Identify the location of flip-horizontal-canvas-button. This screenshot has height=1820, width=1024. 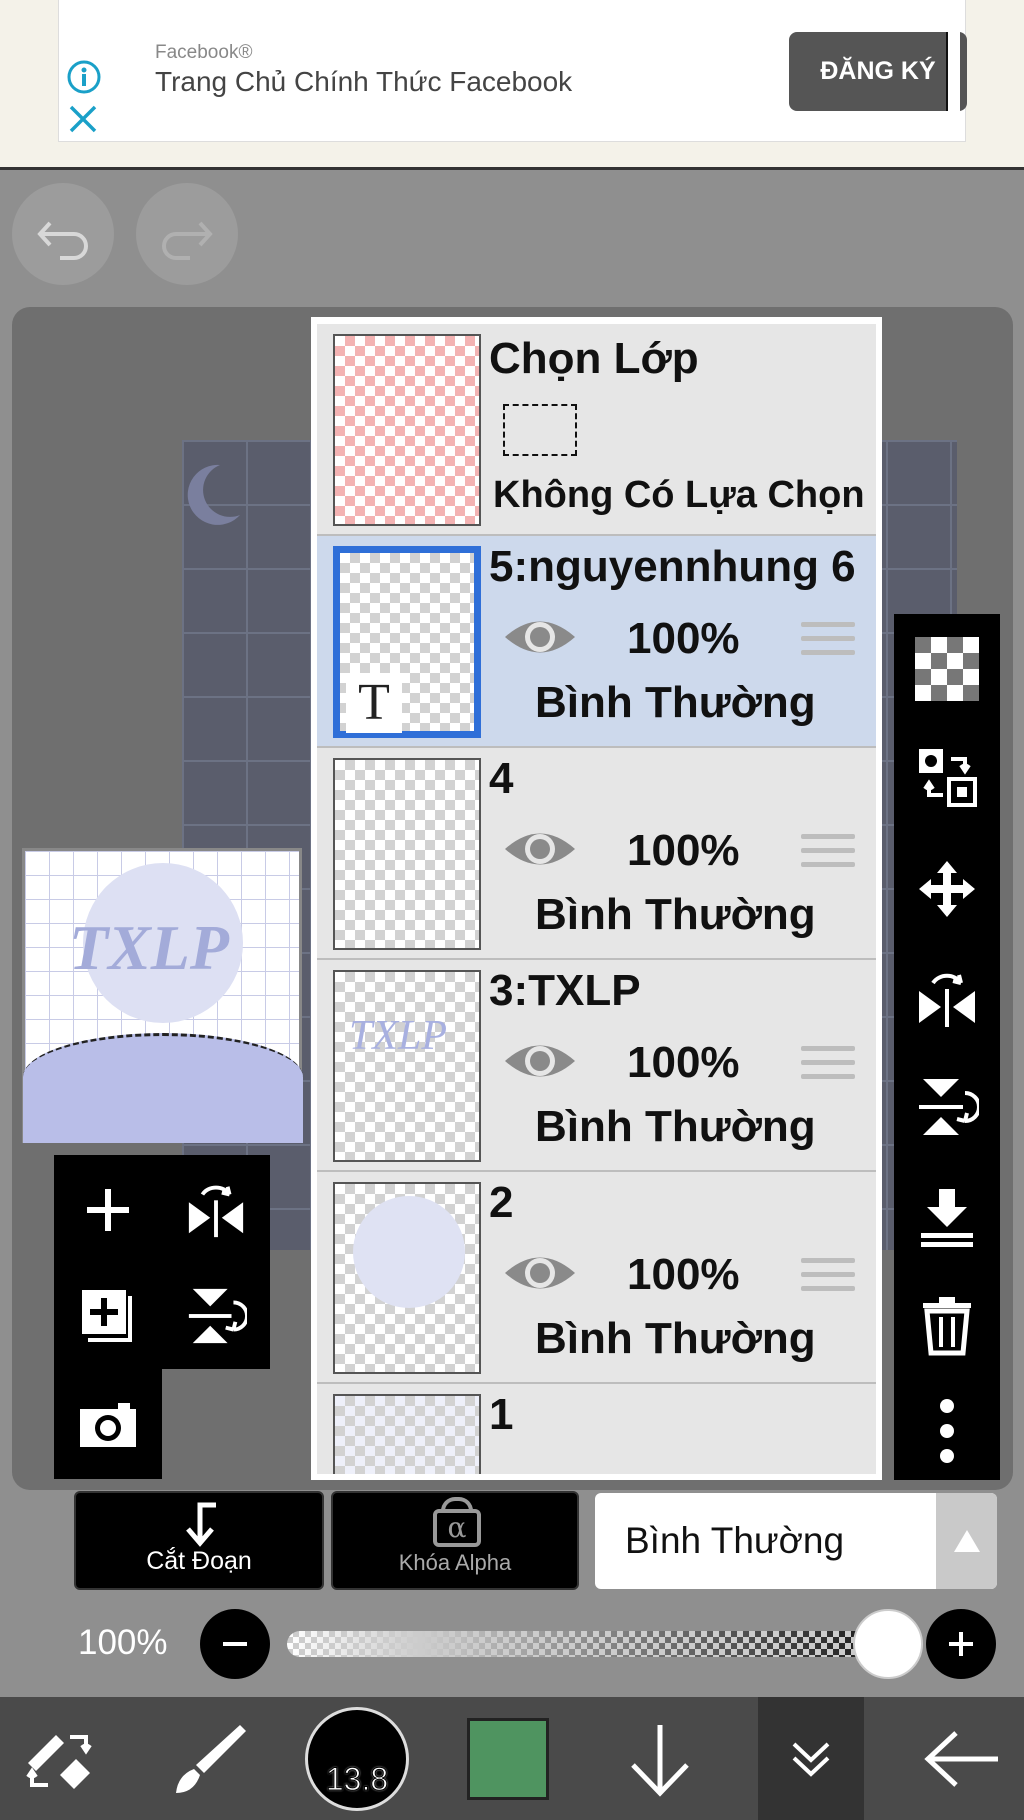
(216, 1210).